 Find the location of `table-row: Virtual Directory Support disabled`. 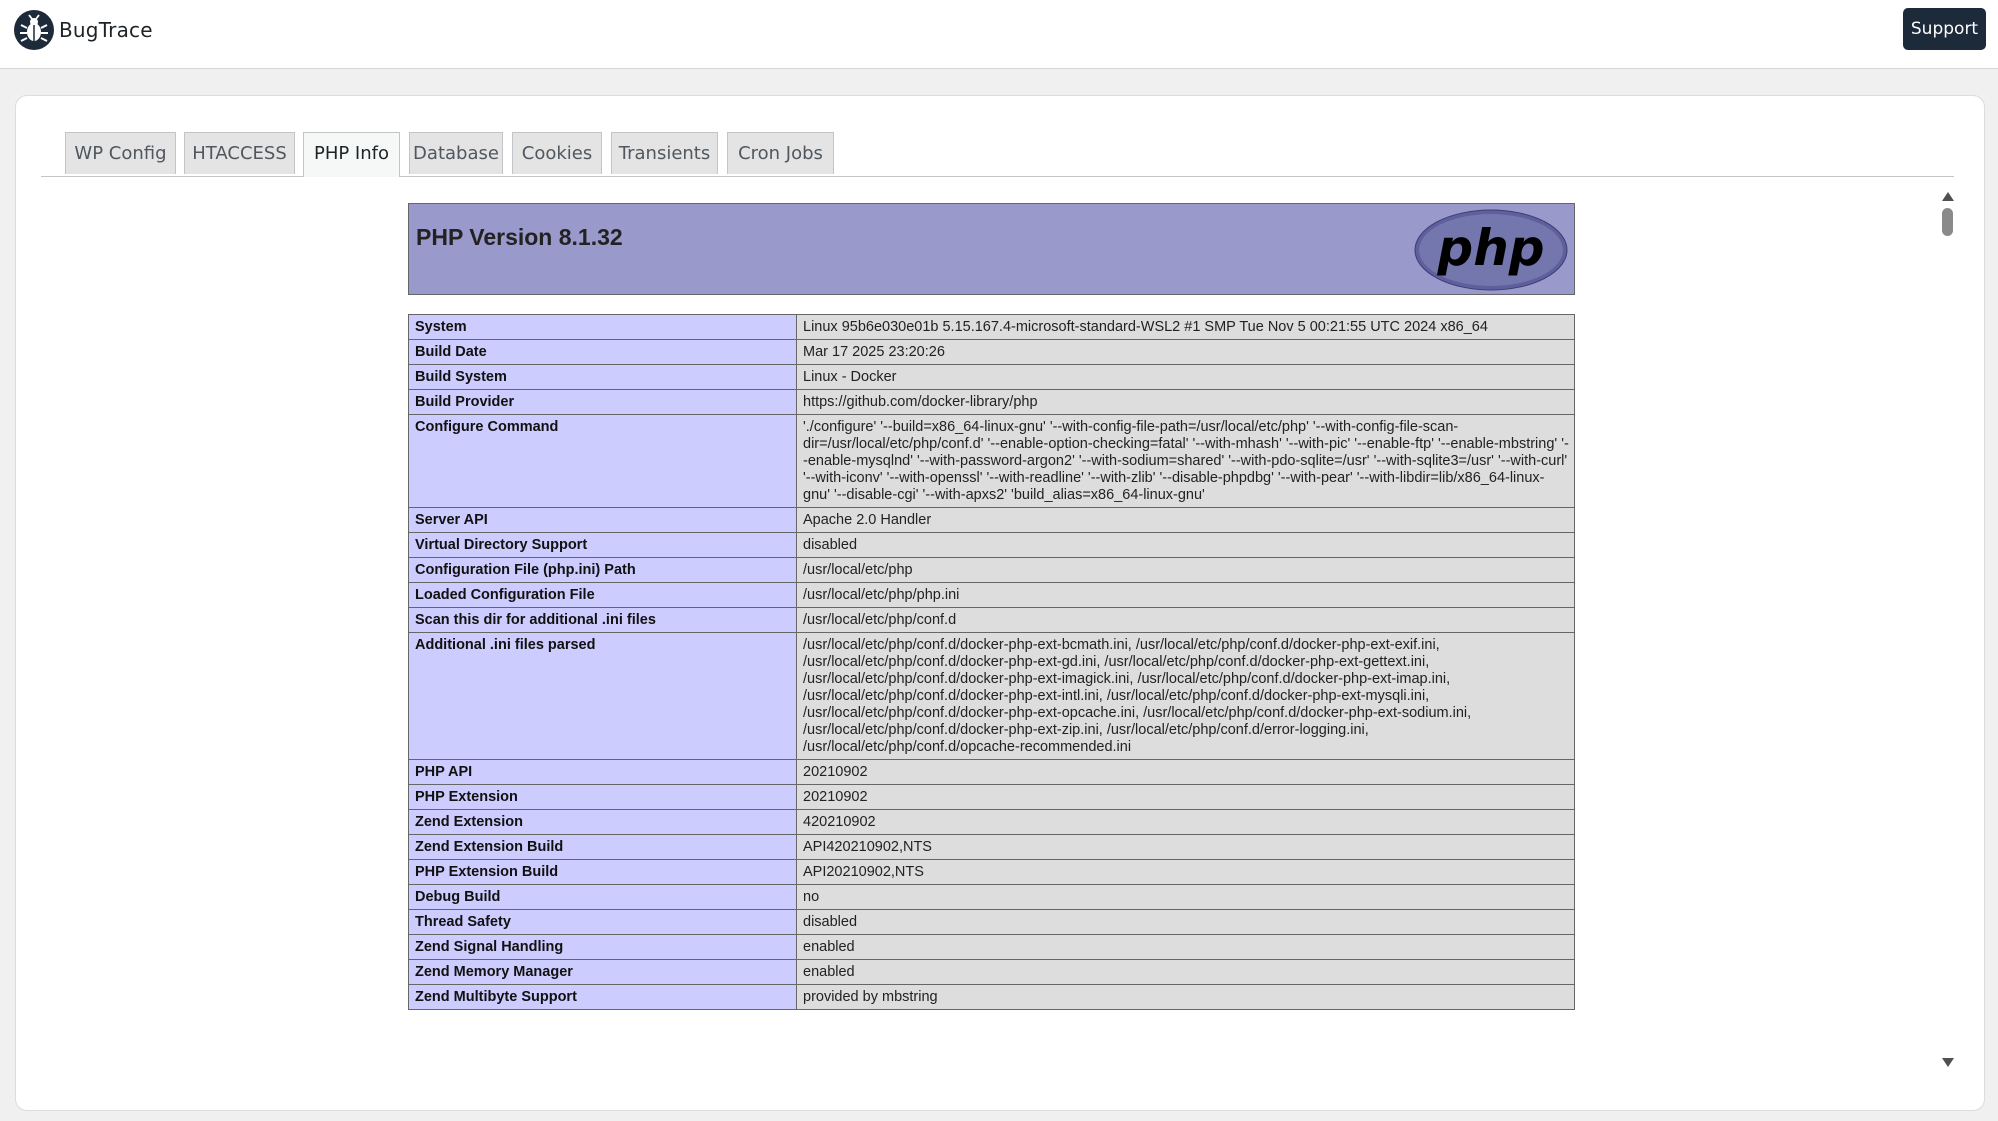

table-row: Virtual Directory Support disabled is located at coordinates (991, 545).